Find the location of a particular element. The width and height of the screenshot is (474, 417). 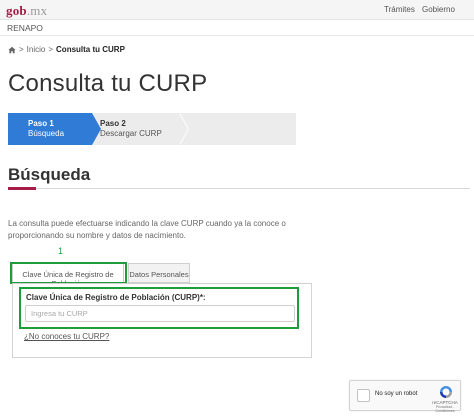

home-icon is located at coordinates (12, 50).